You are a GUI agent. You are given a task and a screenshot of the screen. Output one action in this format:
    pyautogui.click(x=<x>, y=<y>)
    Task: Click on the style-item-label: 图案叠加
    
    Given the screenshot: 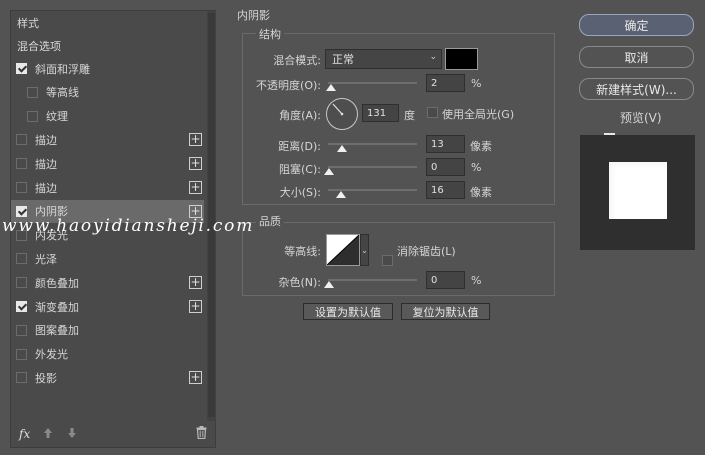 What is the action you would take?
    pyautogui.click(x=57, y=331)
    